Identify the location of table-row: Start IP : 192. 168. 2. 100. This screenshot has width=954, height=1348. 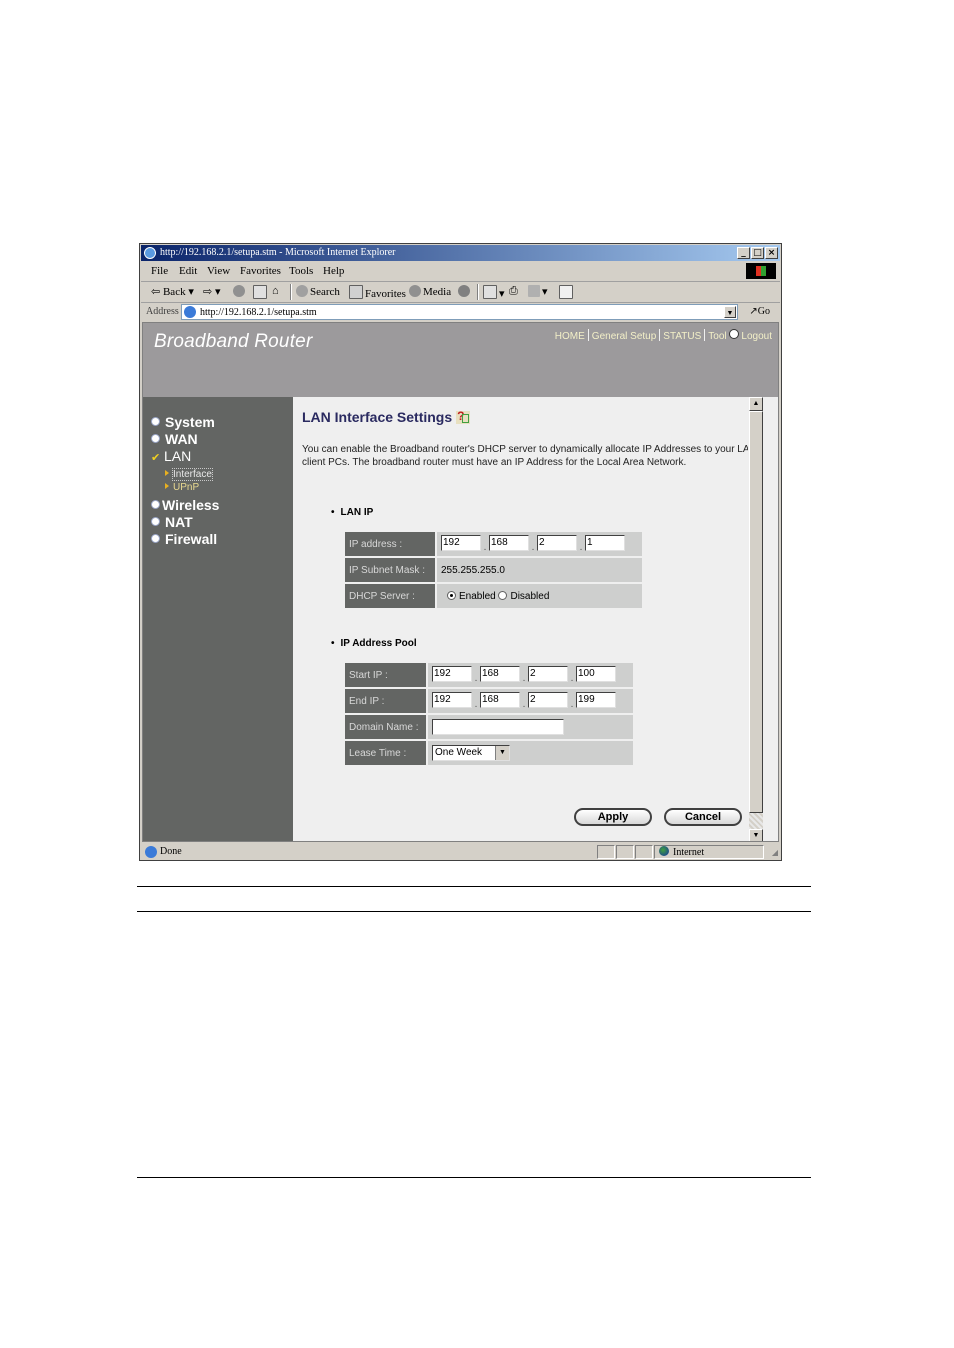
(489, 675).